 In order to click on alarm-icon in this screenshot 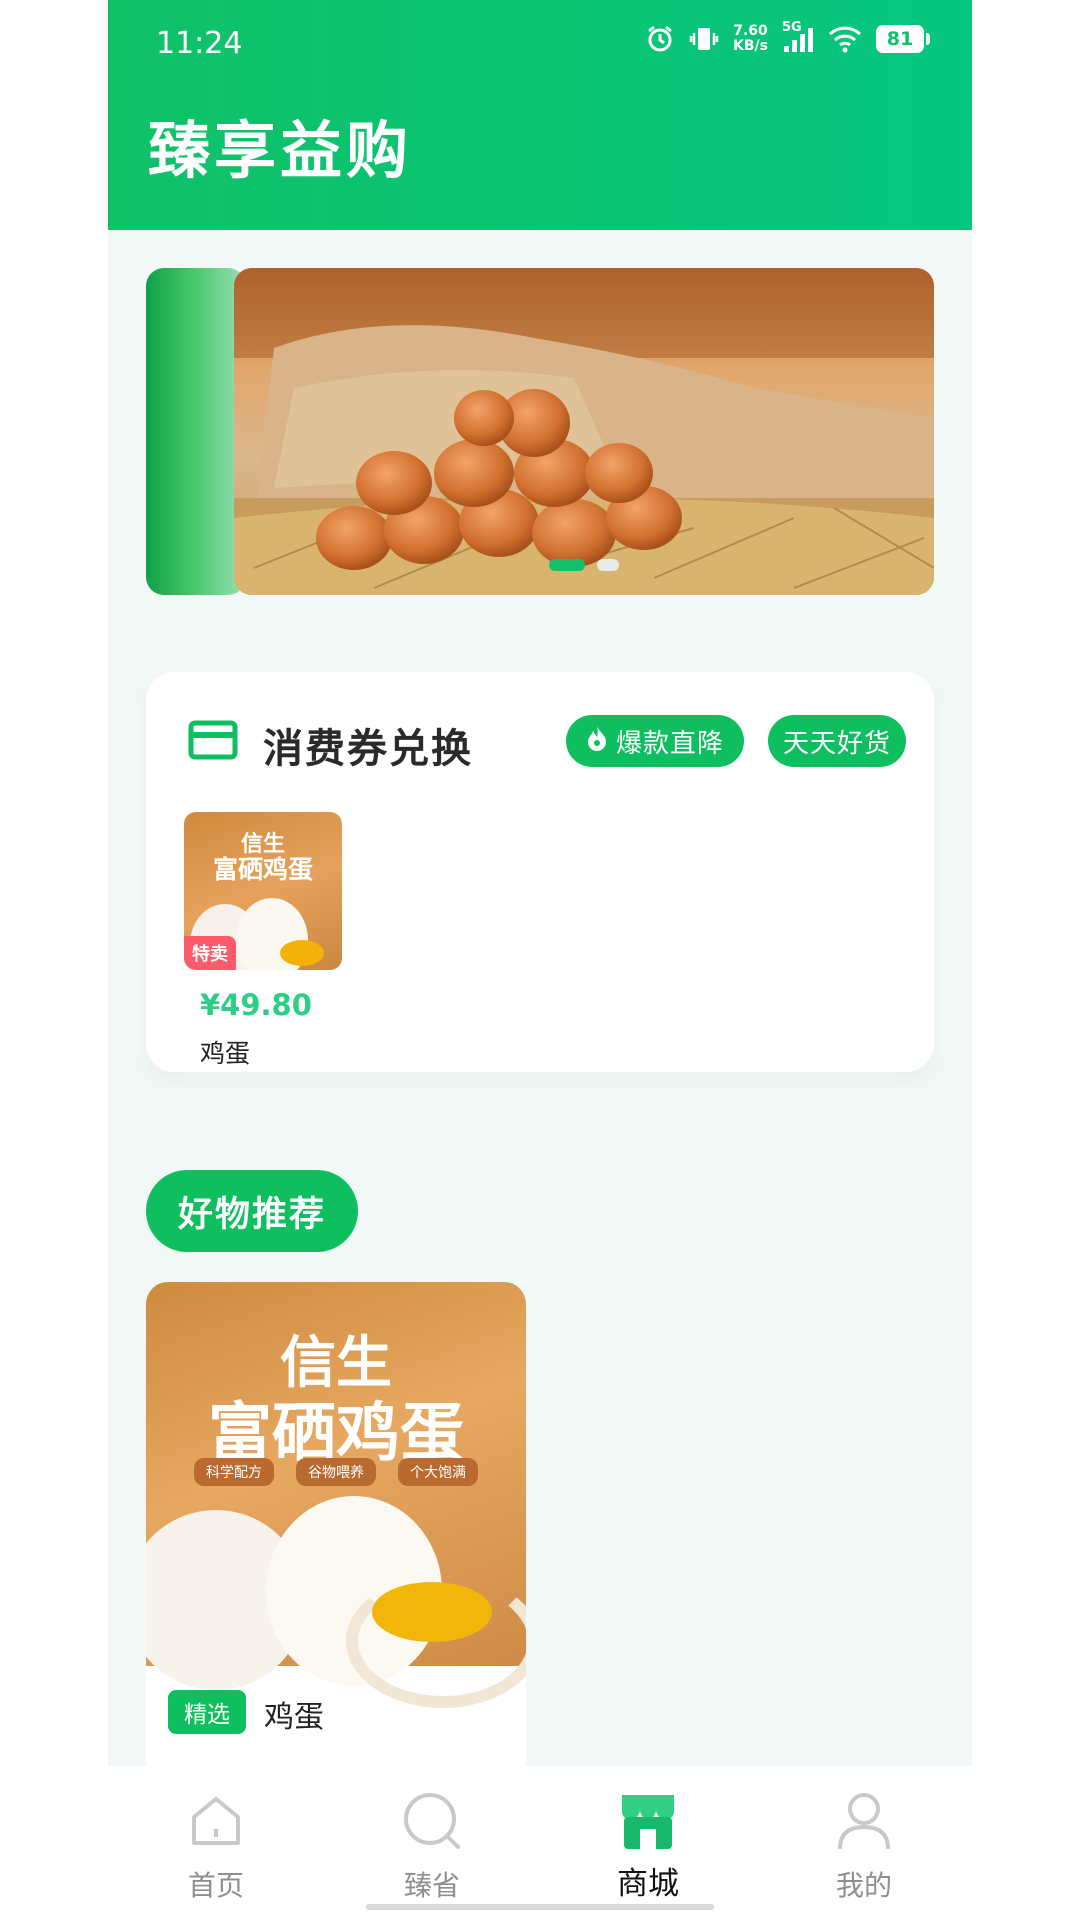, I will do `click(660, 39)`.